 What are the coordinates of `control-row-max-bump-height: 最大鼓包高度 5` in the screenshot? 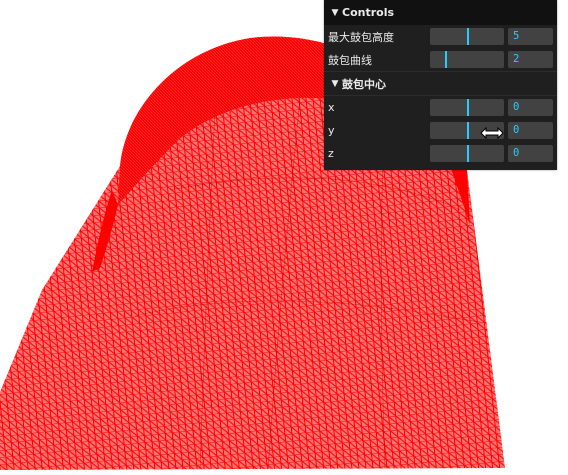 It's located at (440, 36).